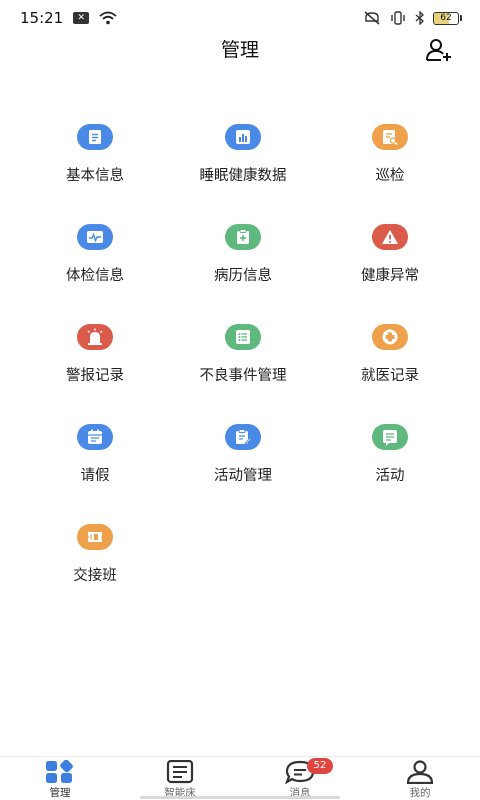 The width and height of the screenshot is (480, 800). I want to click on mute-icon, so click(372, 18).